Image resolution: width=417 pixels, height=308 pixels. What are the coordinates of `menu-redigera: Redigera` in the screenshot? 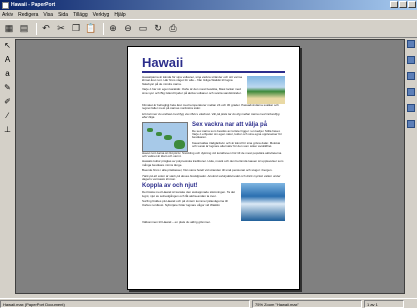 It's located at (28, 15).